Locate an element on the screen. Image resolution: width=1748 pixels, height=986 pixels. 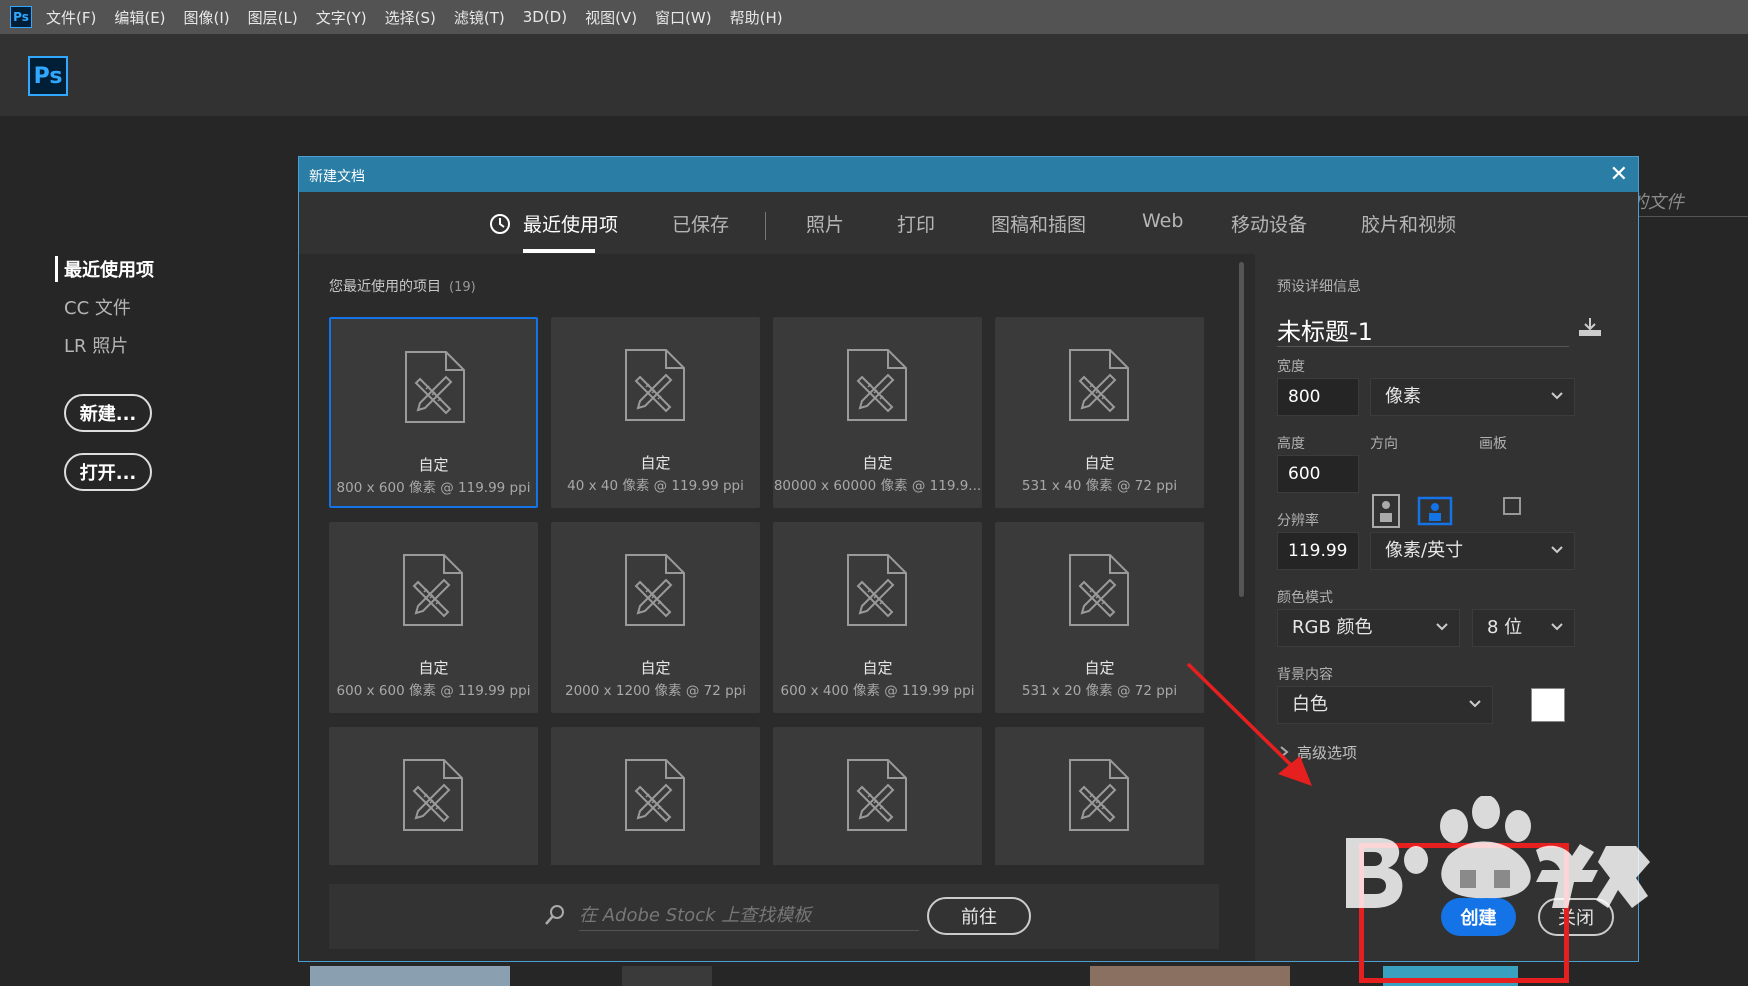
tab-photo: 照片 is located at coordinates (825, 223).